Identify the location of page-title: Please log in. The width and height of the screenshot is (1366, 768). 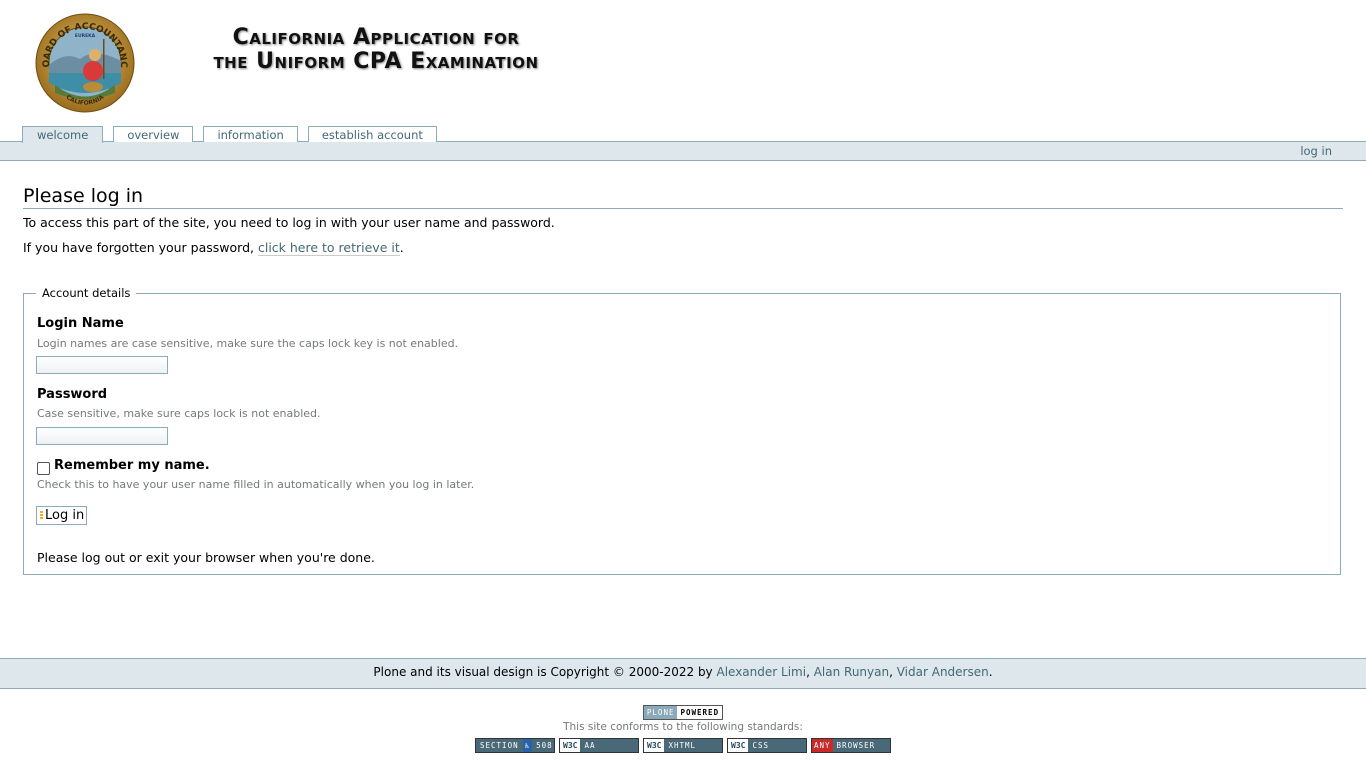
(683, 197).